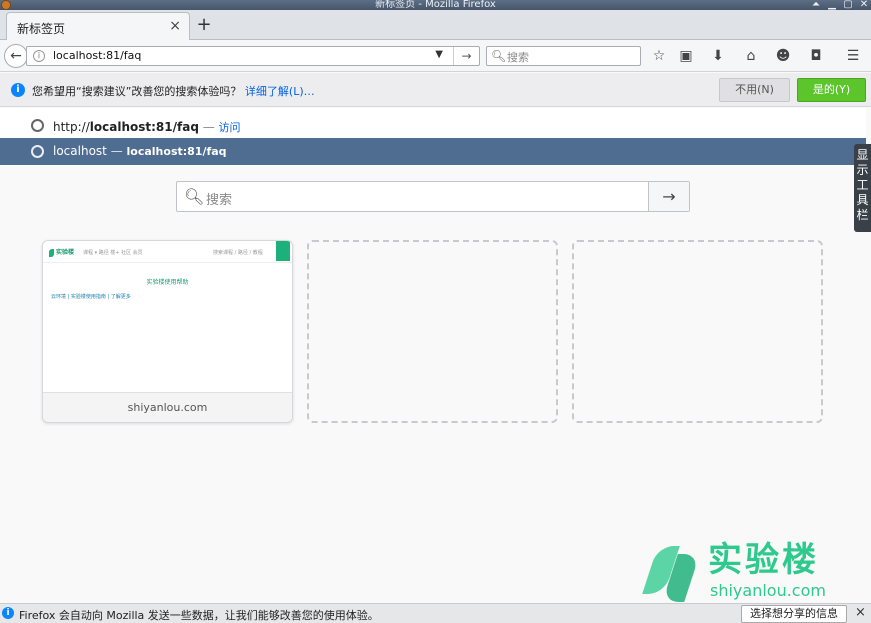 This screenshot has width=871, height=623. What do you see at coordinates (816, 5) in the screenshot?
I see `window-shade-button: ⏶` at bounding box center [816, 5].